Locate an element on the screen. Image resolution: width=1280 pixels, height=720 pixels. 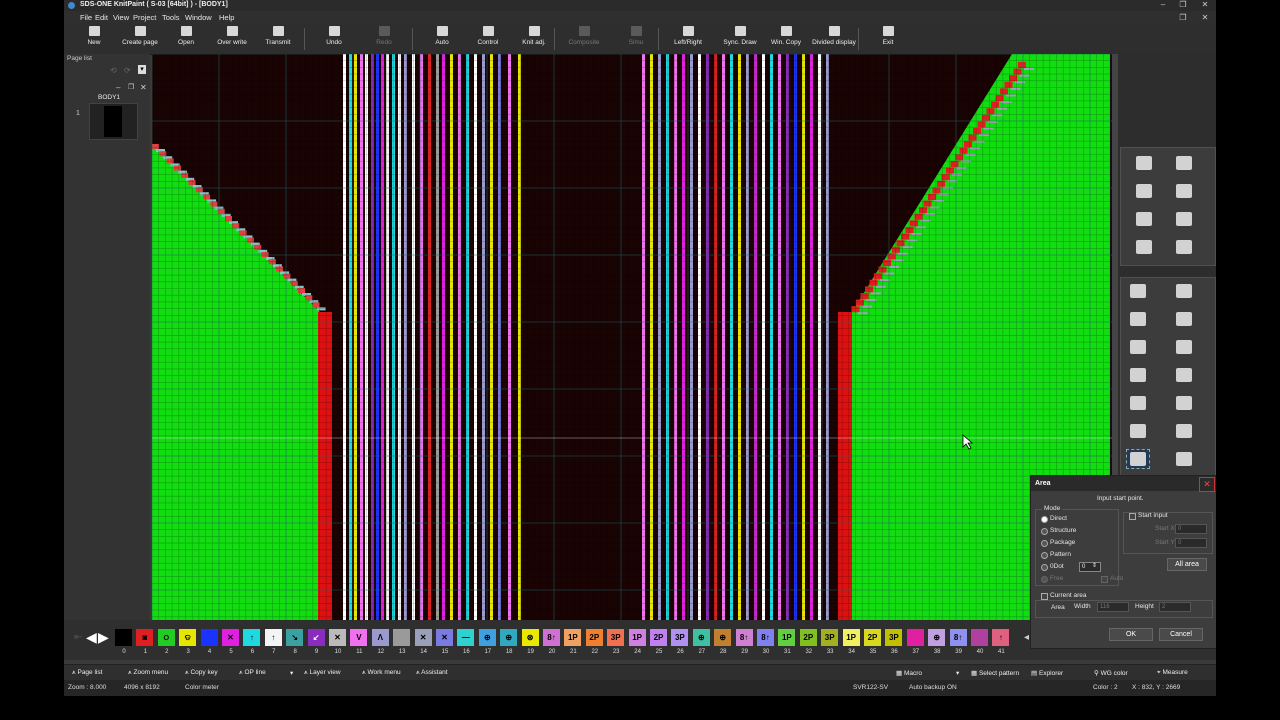
zoom-menu-toggle: ⩚ Zoom menu is located at coordinates (148, 673).